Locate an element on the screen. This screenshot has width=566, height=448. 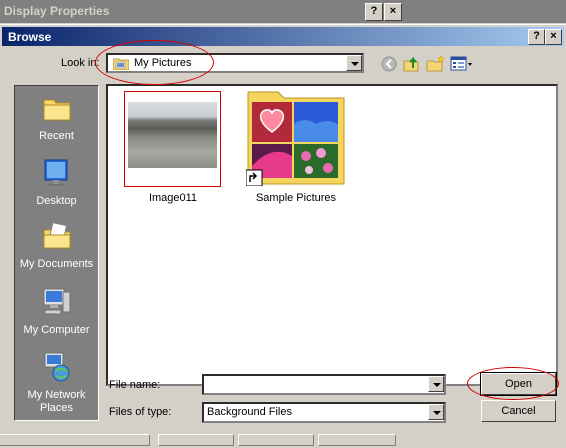
look-in-label: Look in: is located at coordinates (80, 63).